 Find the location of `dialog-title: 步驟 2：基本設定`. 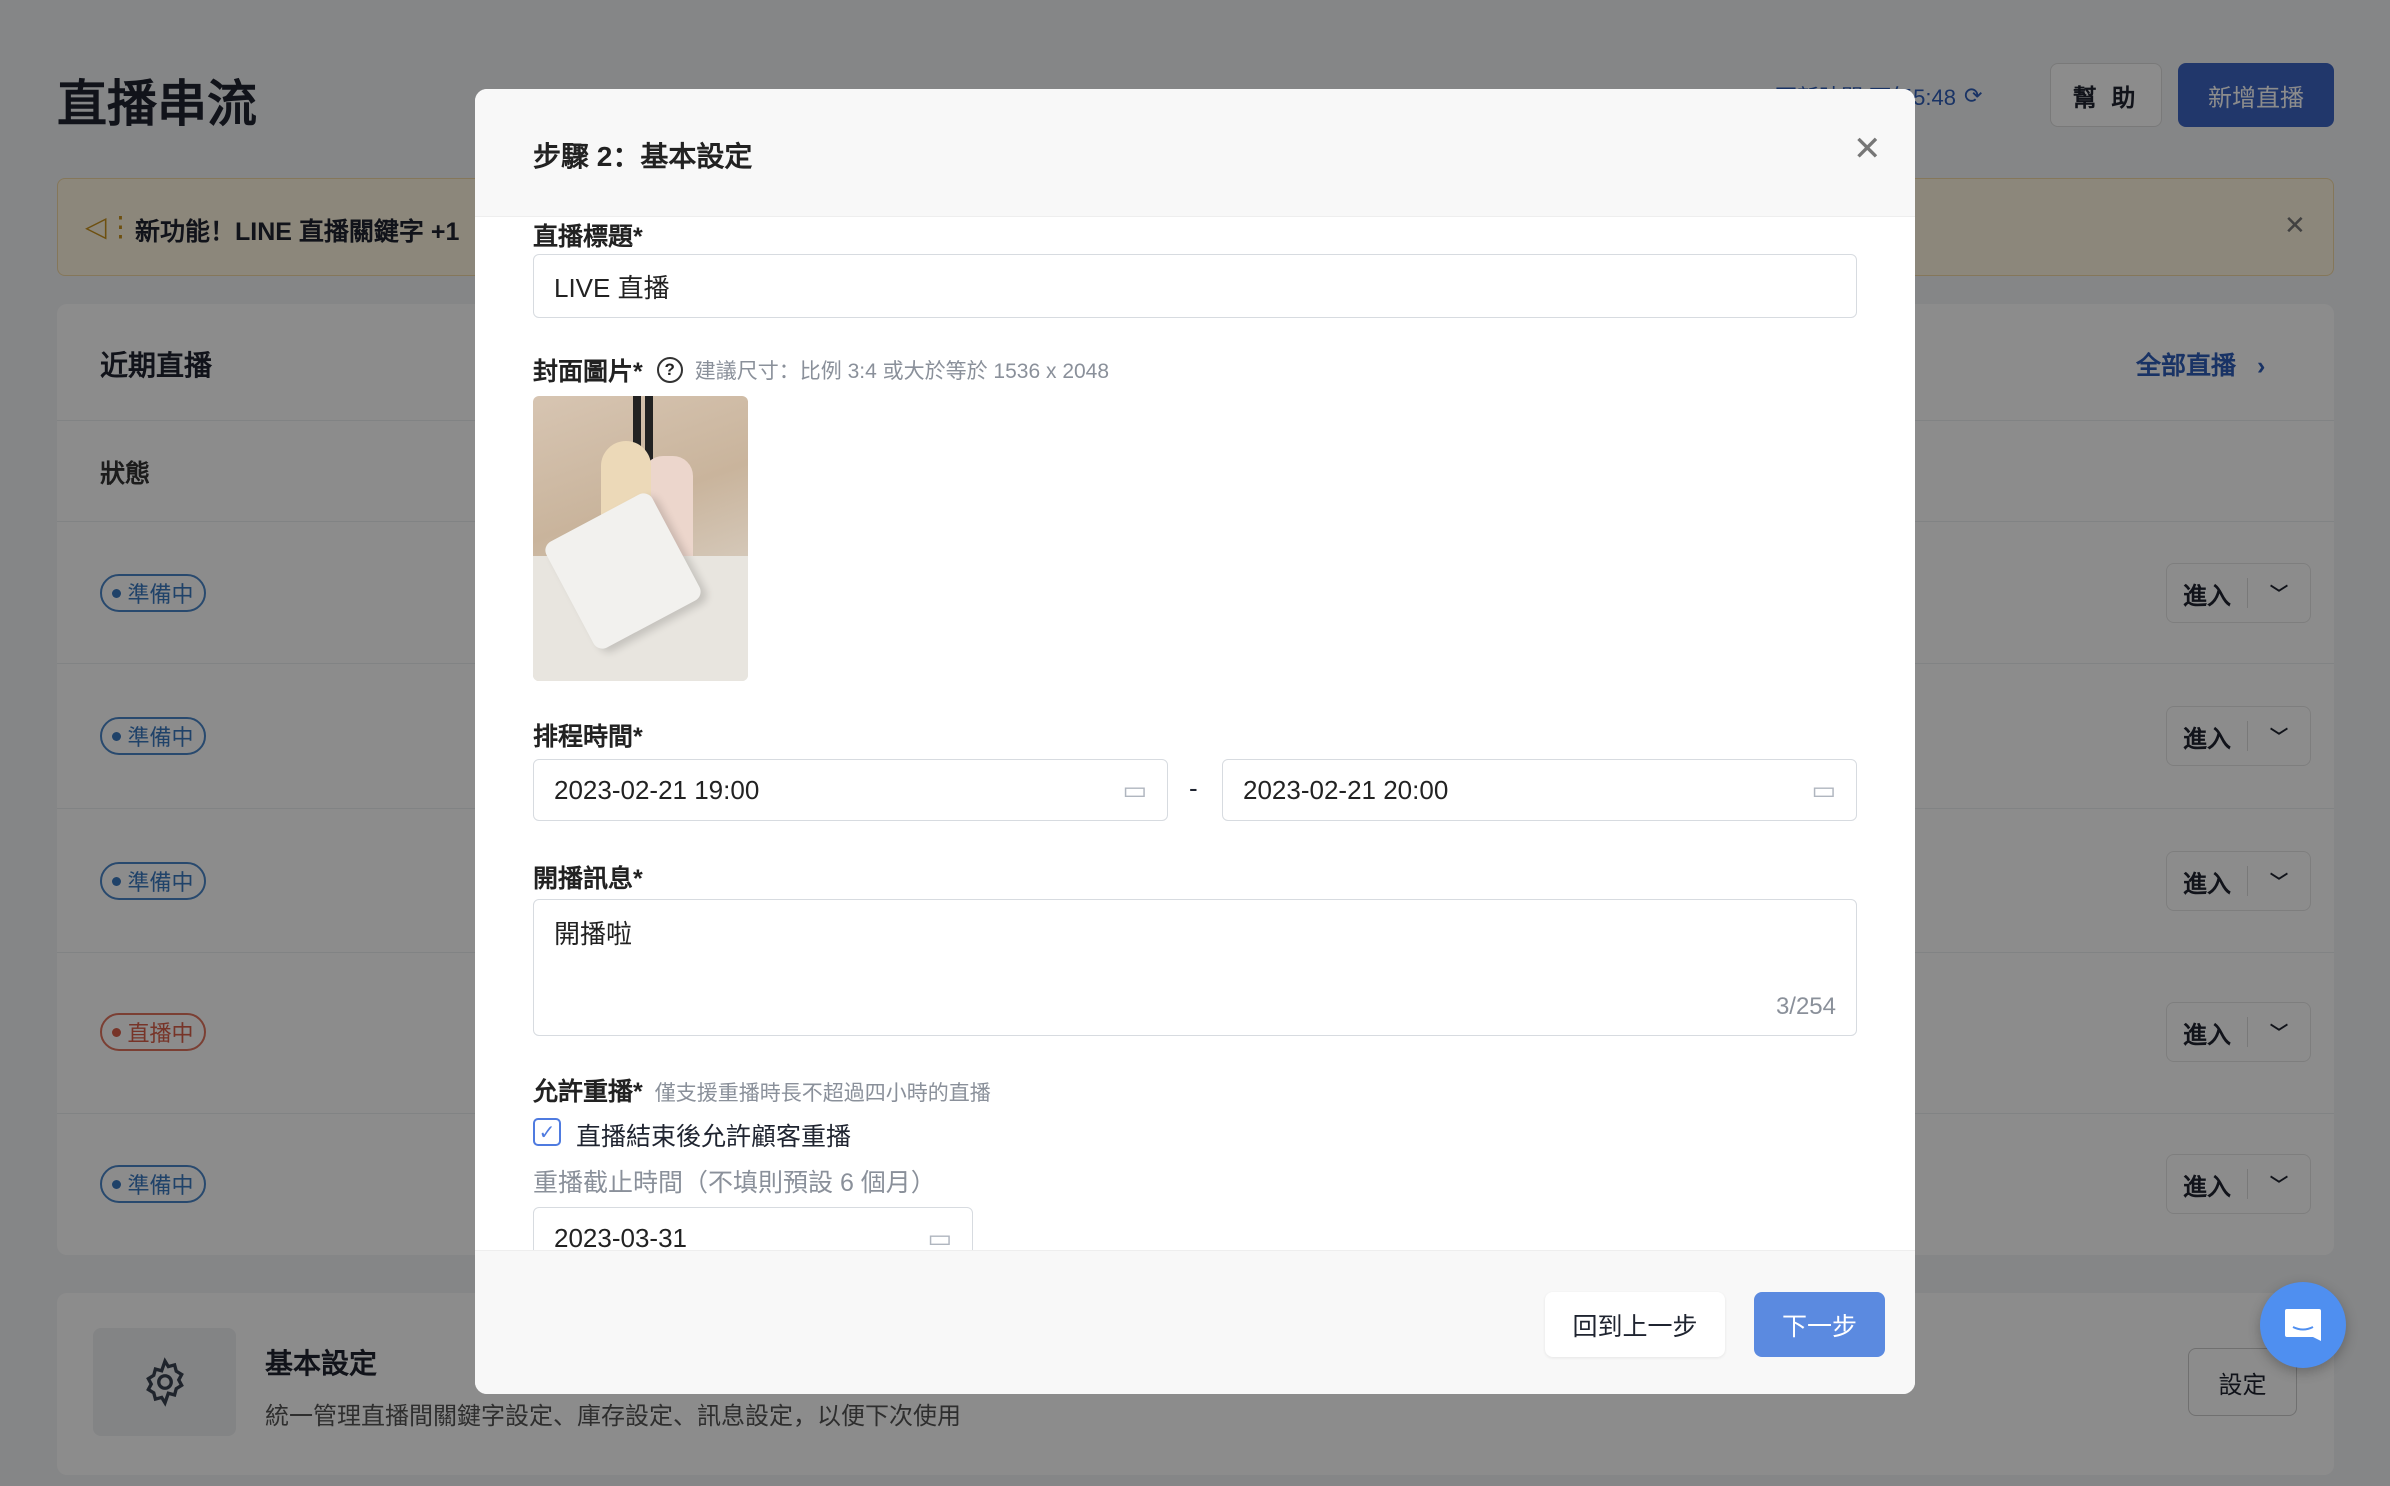

dialog-title: 步驟 2：基本設定 is located at coordinates (643, 156).